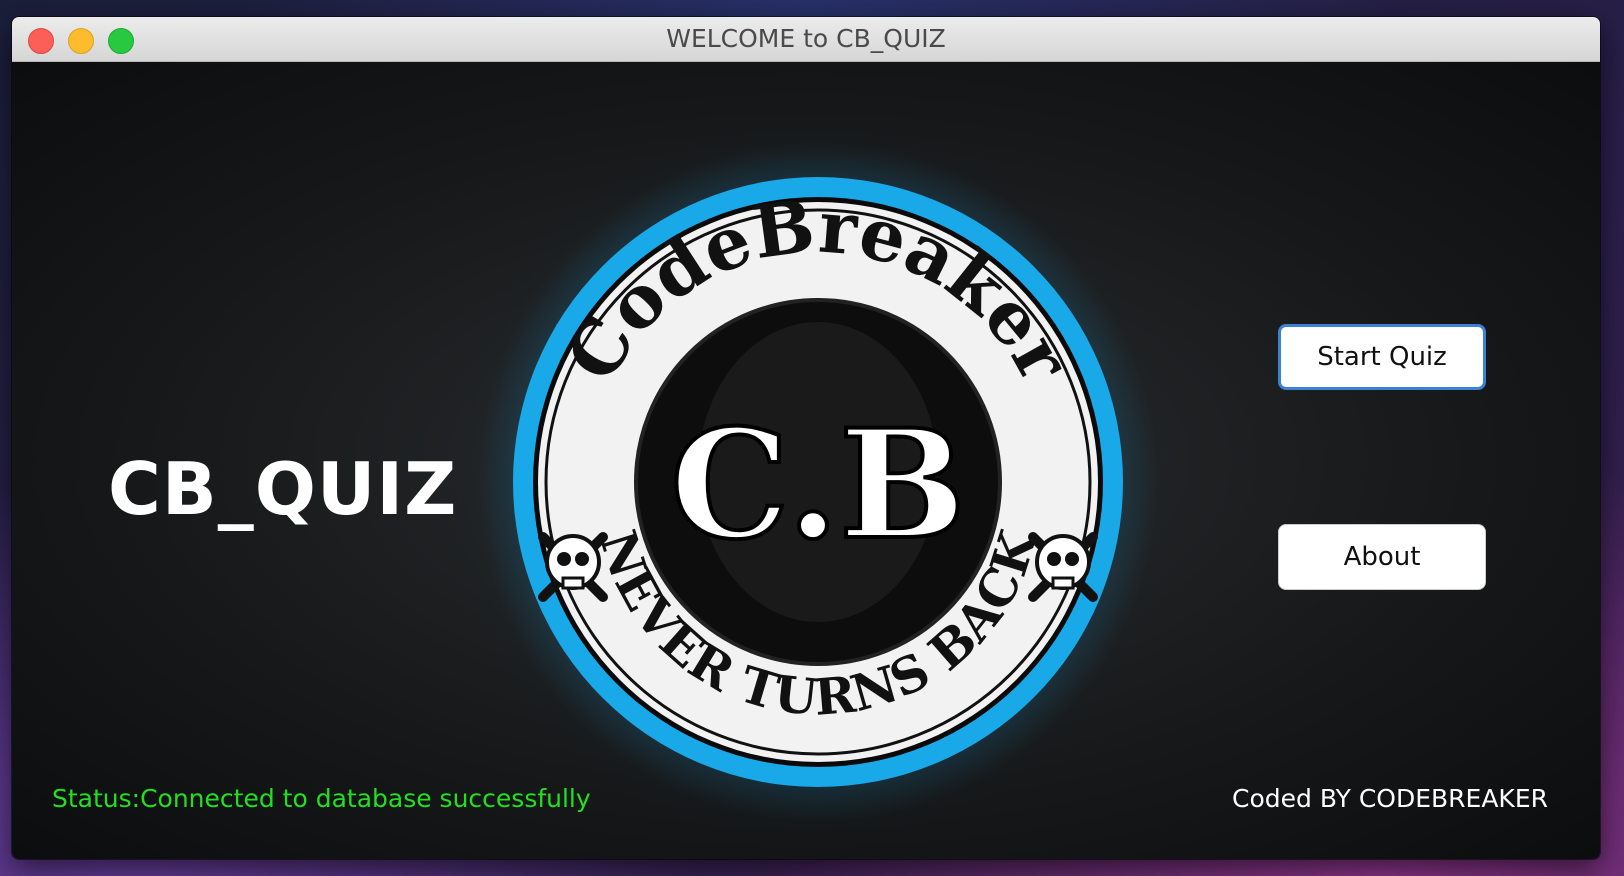 The image size is (1624, 876). I want to click on start-quiz-button: Start Quiz, so click(1382, 357).